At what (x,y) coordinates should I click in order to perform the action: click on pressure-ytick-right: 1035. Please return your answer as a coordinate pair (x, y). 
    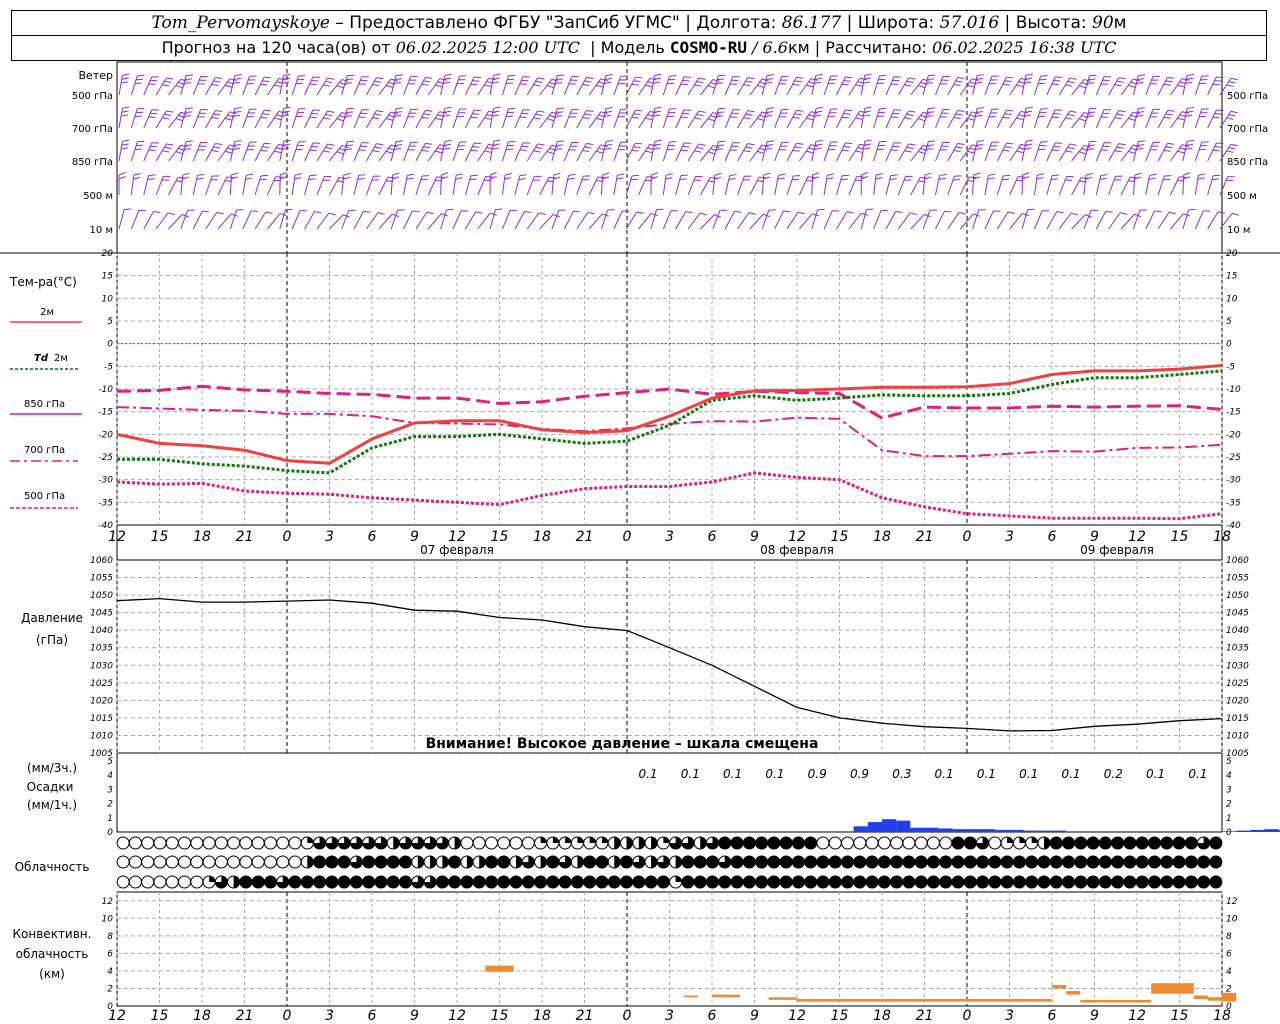
    Looking at the image, I should click on (1237, 649).